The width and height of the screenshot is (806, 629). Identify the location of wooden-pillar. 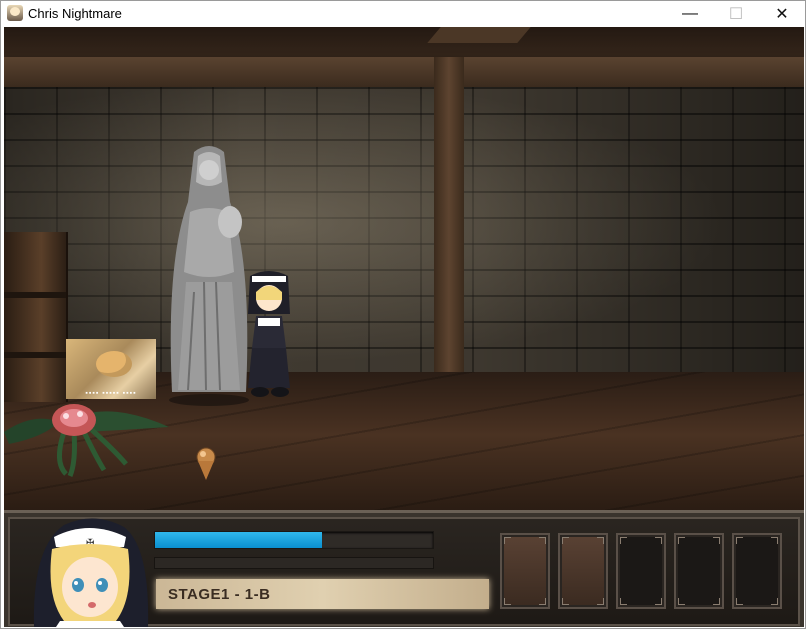
(449, 217).